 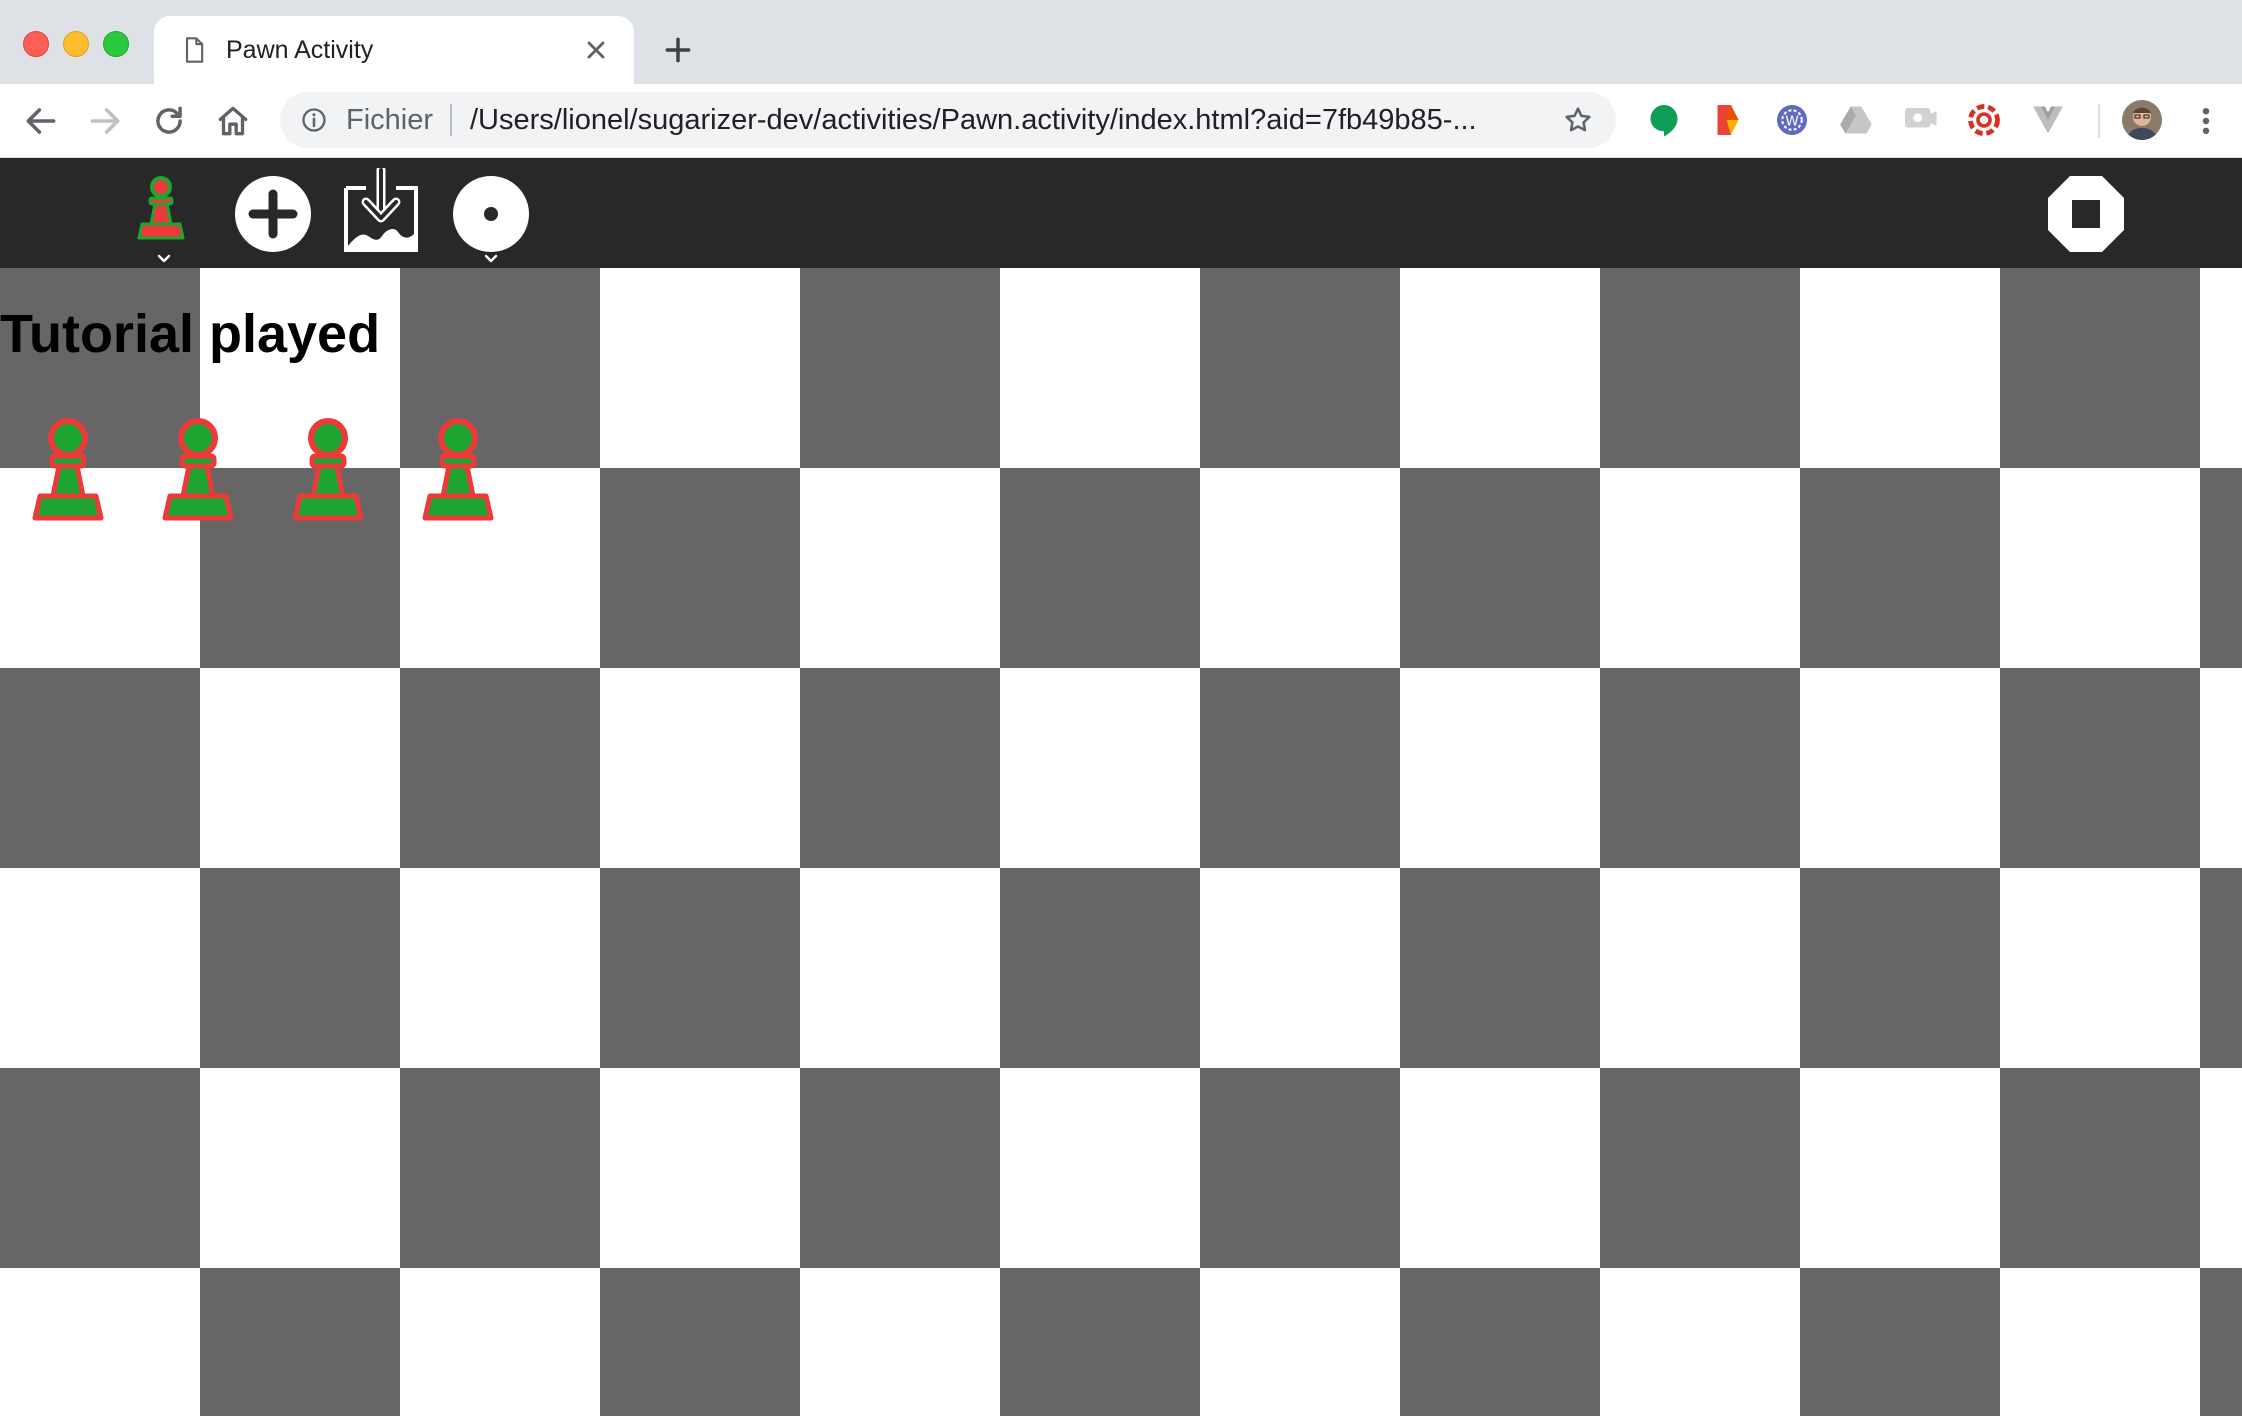 I want to click on info-icon, so click(x=314, y=120).